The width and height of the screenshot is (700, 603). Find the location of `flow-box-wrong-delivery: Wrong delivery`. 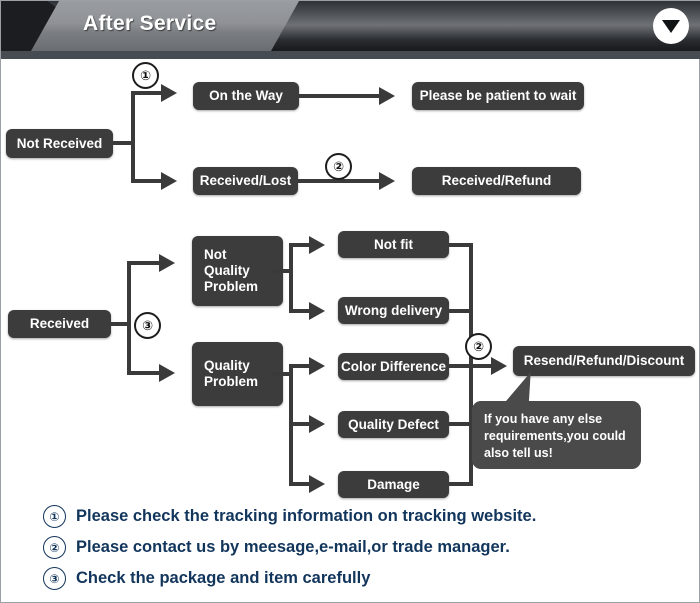

flow-box-wrong-delivery: Wrong delivery is located at coordinates (393, 310).